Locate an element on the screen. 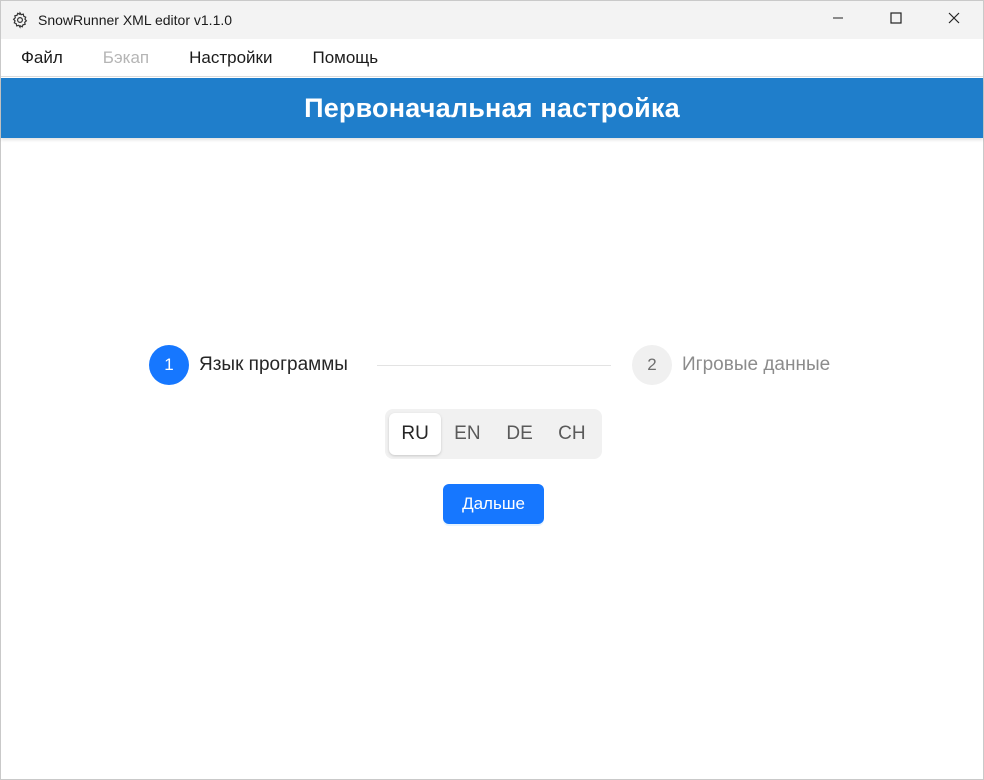  language-selector: RU EN DE CH is located at coordinates (493, 434).